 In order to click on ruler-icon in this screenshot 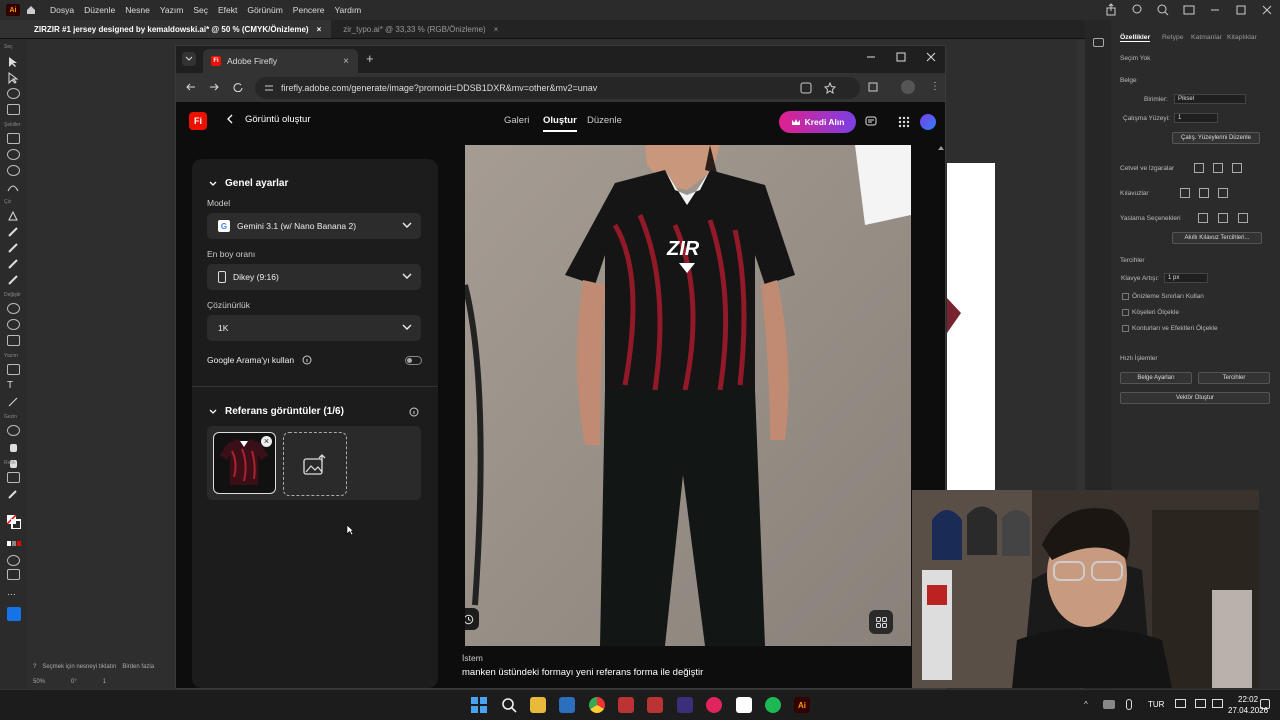, I will do `click(1199, 168)`.